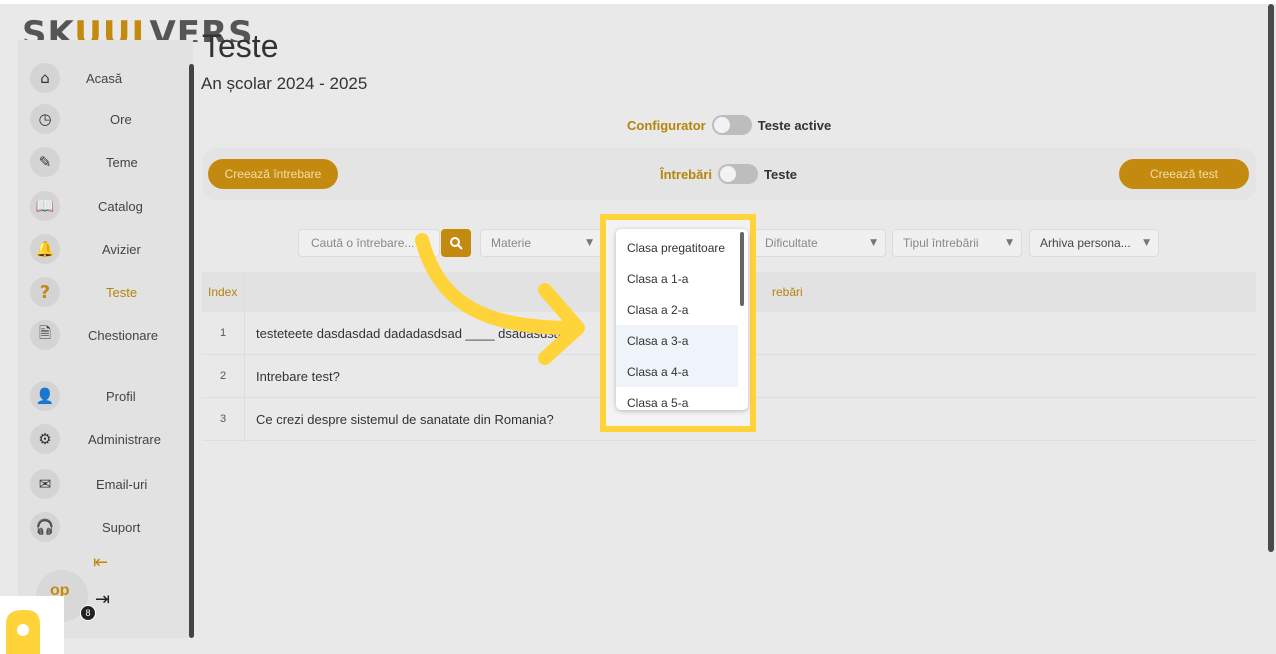 This screenshot has height=654, width=1276. I want to click on sidebar-item-label: Profil, so click(121, 396).